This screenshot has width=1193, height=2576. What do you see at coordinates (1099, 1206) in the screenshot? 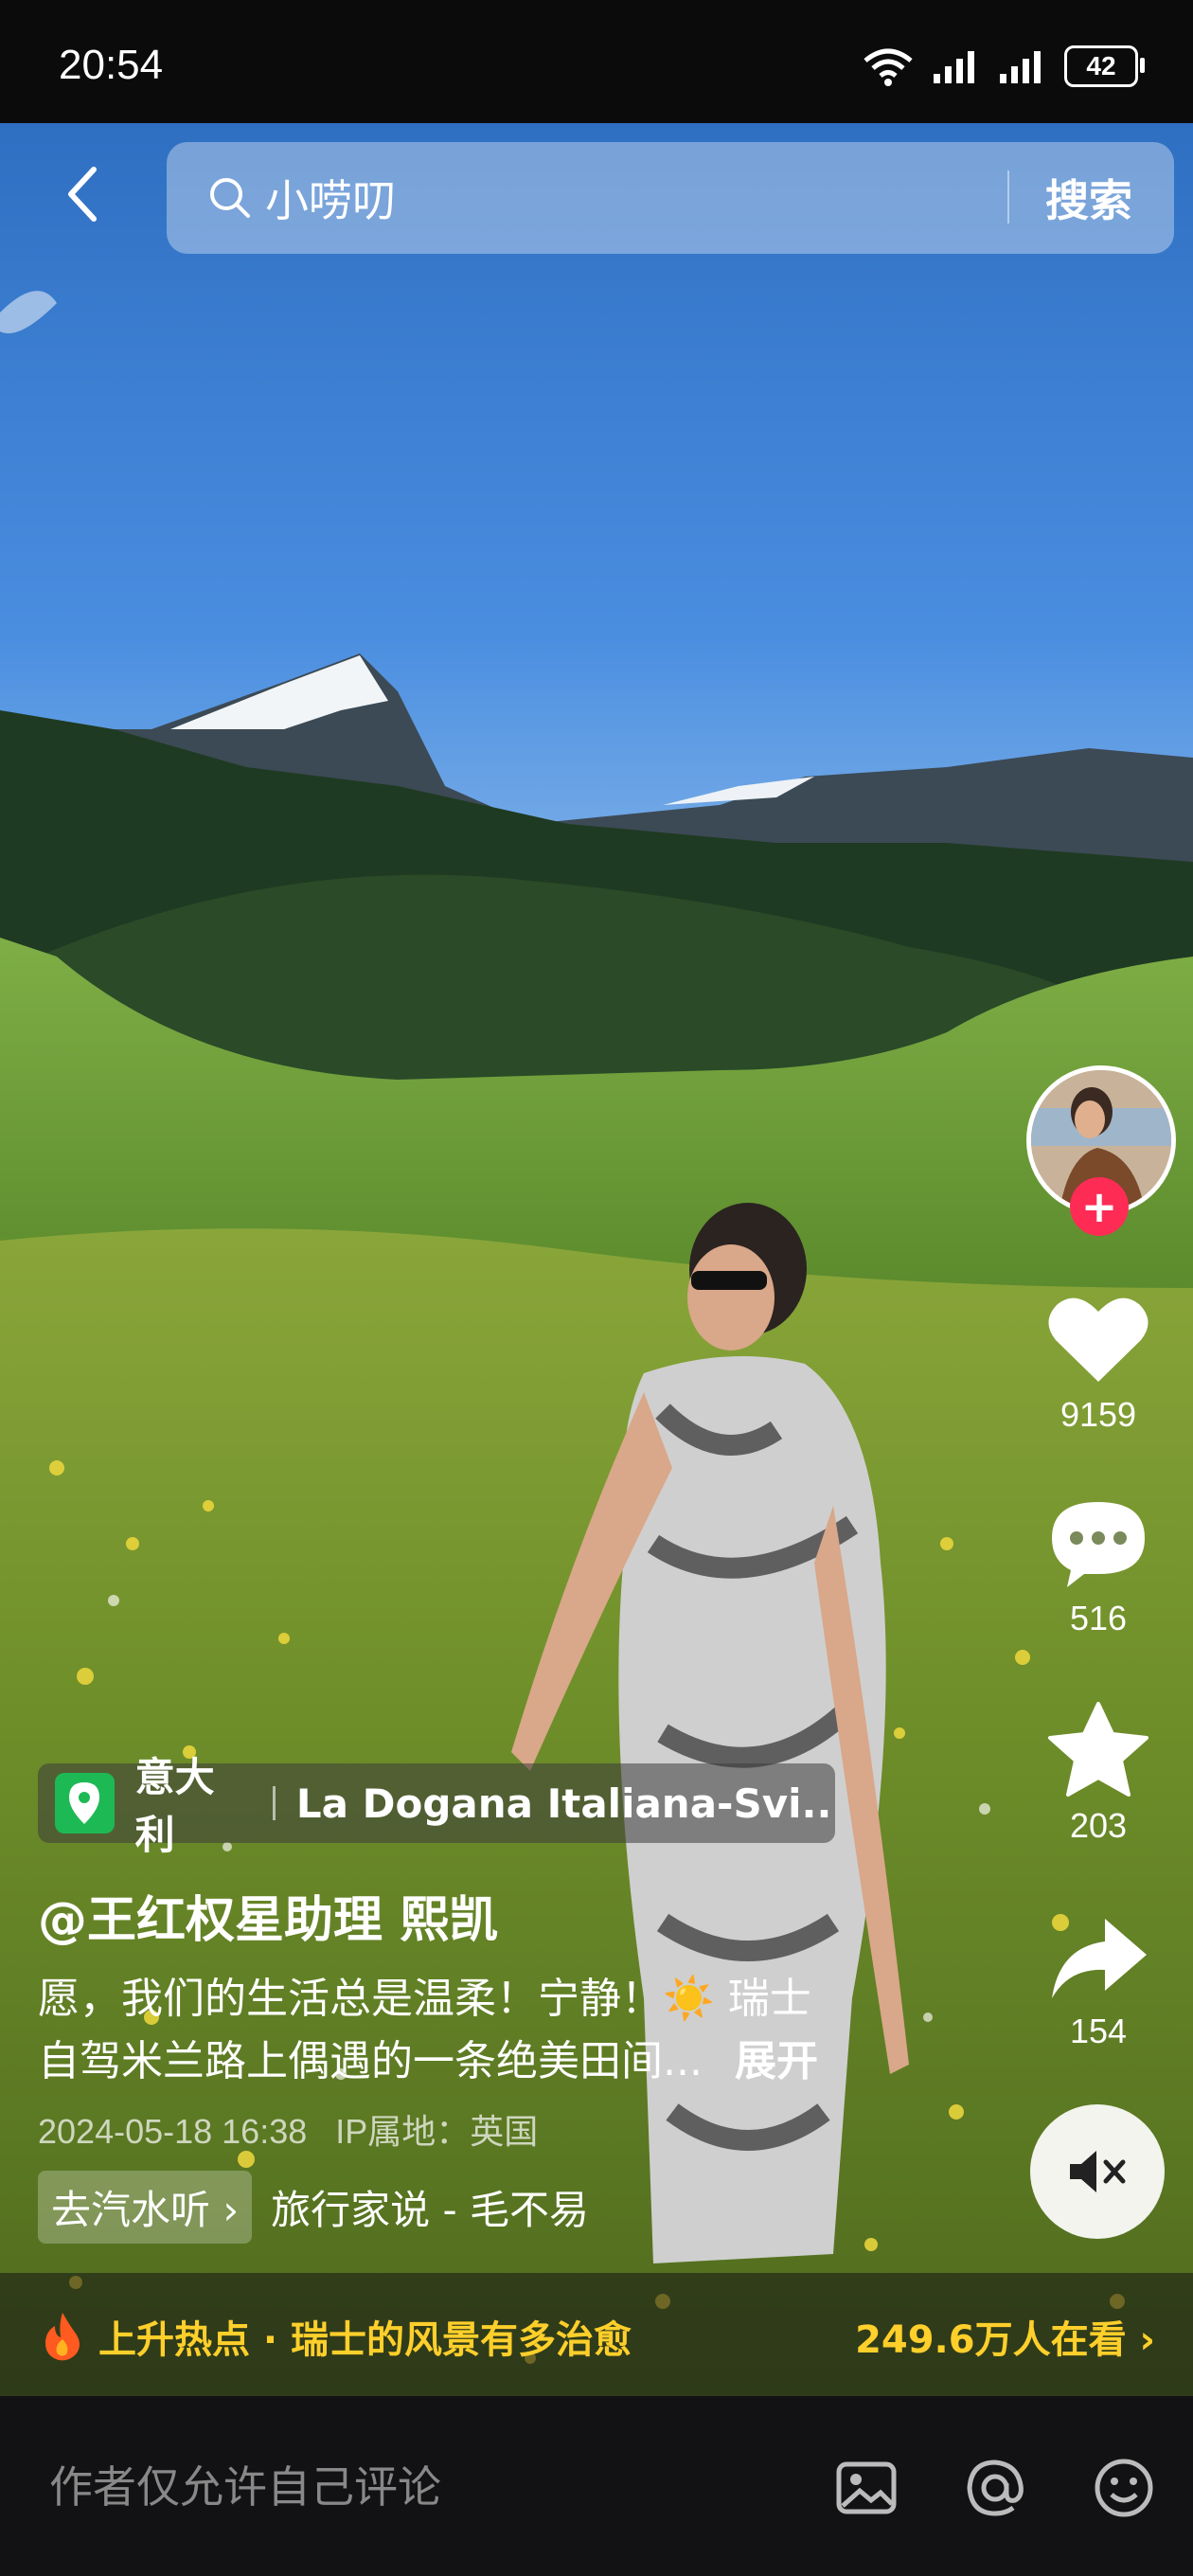
I see `follow-button: +` at bounding box center [1099, 1206].